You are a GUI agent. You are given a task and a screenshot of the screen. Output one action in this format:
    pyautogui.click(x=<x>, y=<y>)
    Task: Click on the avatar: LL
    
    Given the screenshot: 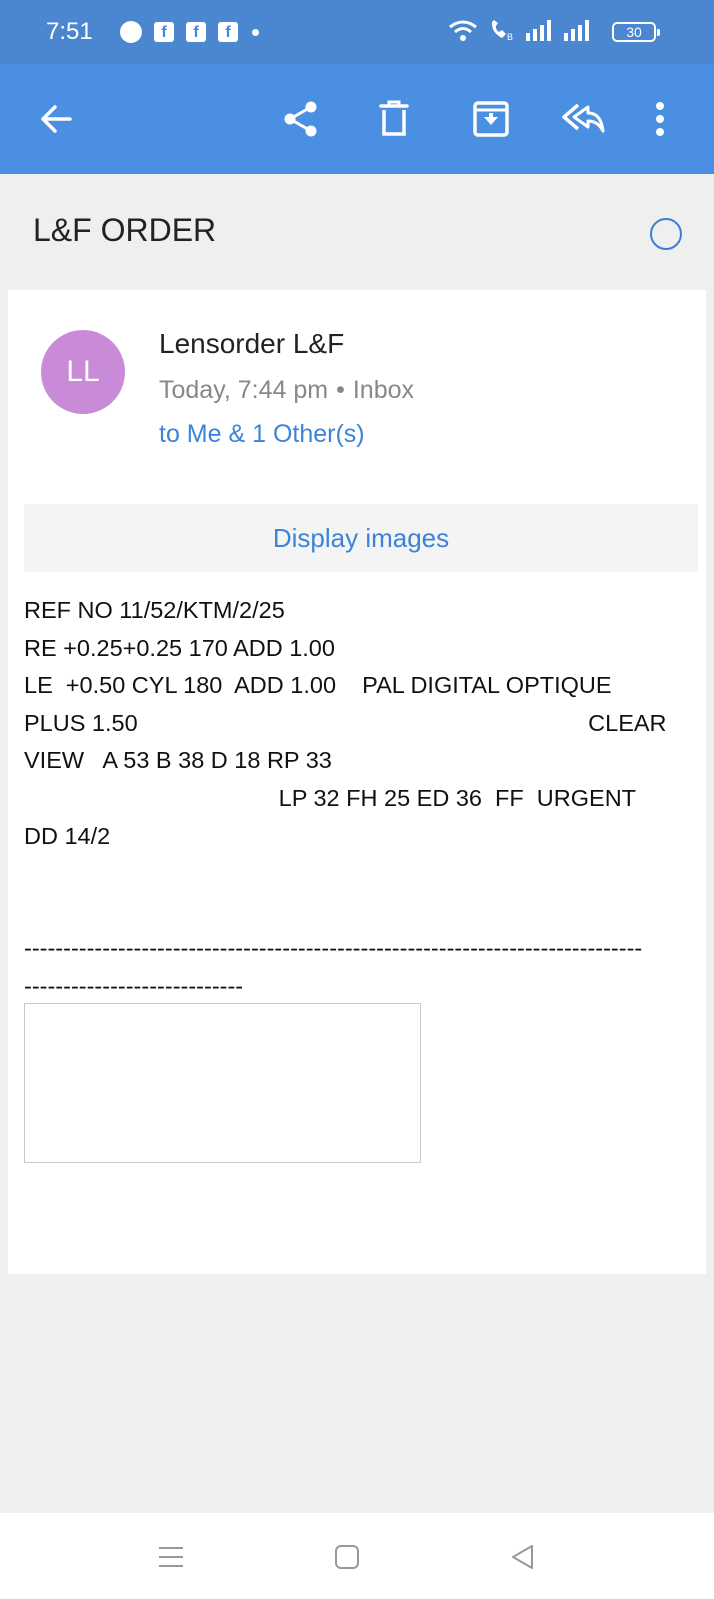 What is the action you would take?
    pyautogui.click(x=83, y=372)
    